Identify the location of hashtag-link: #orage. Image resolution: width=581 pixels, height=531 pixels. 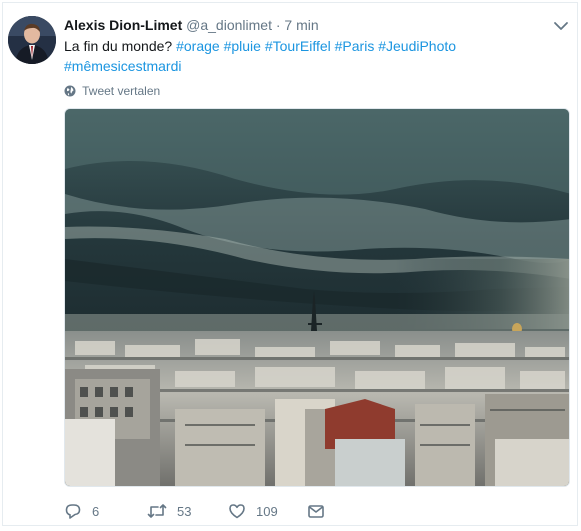
(198, 46).